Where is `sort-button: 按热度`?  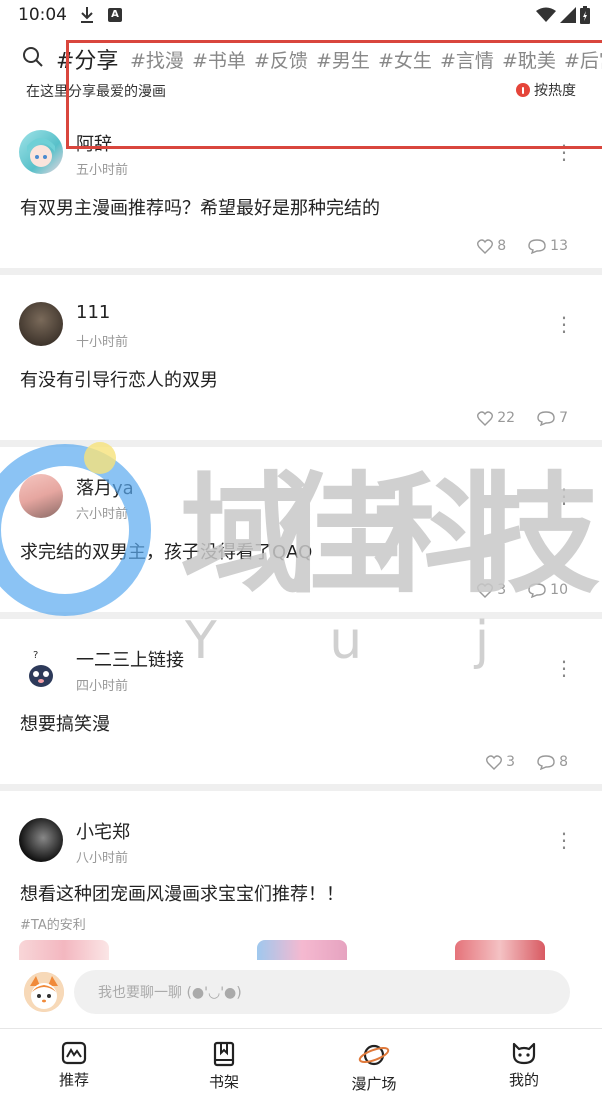
sort-button: 按热度 is located at coordinates (546, 90).